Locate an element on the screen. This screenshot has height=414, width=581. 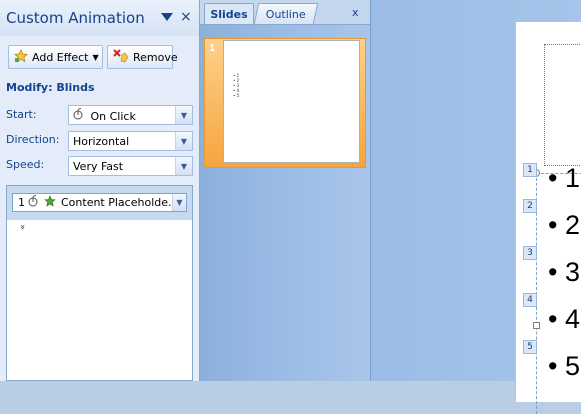
pane-menu-dropdown-icon is located at coordinates (167, 17).